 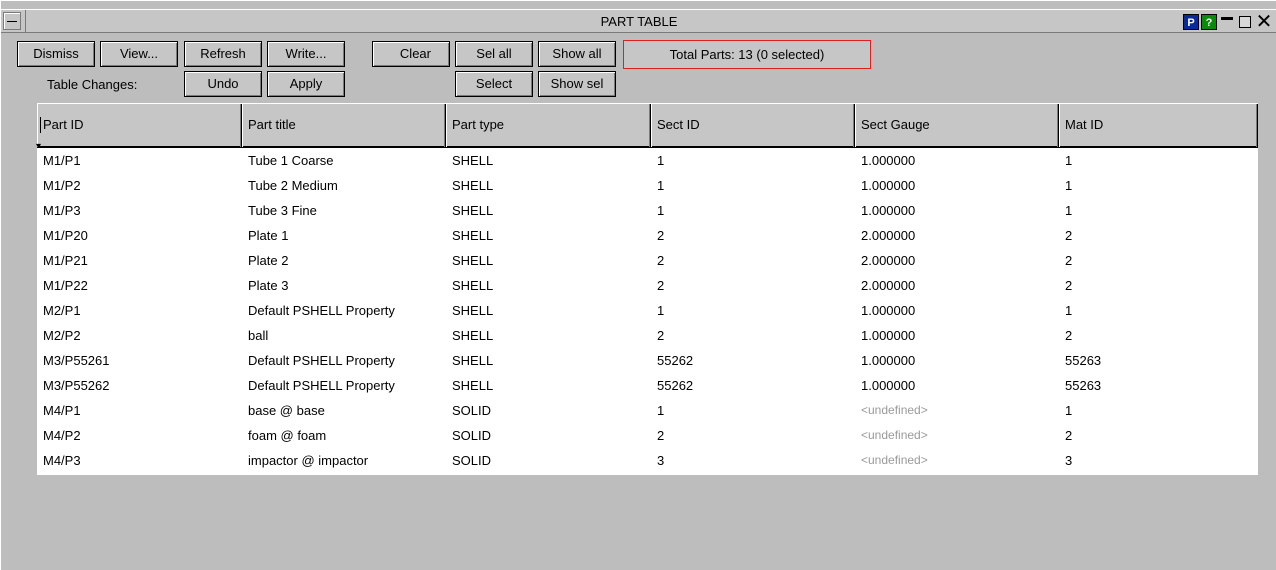 What do you see at coordinates (957, 125) in the screenshot?
I see `column-header-sect-gauge: Sect Gauge` at bounding box center [957, 125].